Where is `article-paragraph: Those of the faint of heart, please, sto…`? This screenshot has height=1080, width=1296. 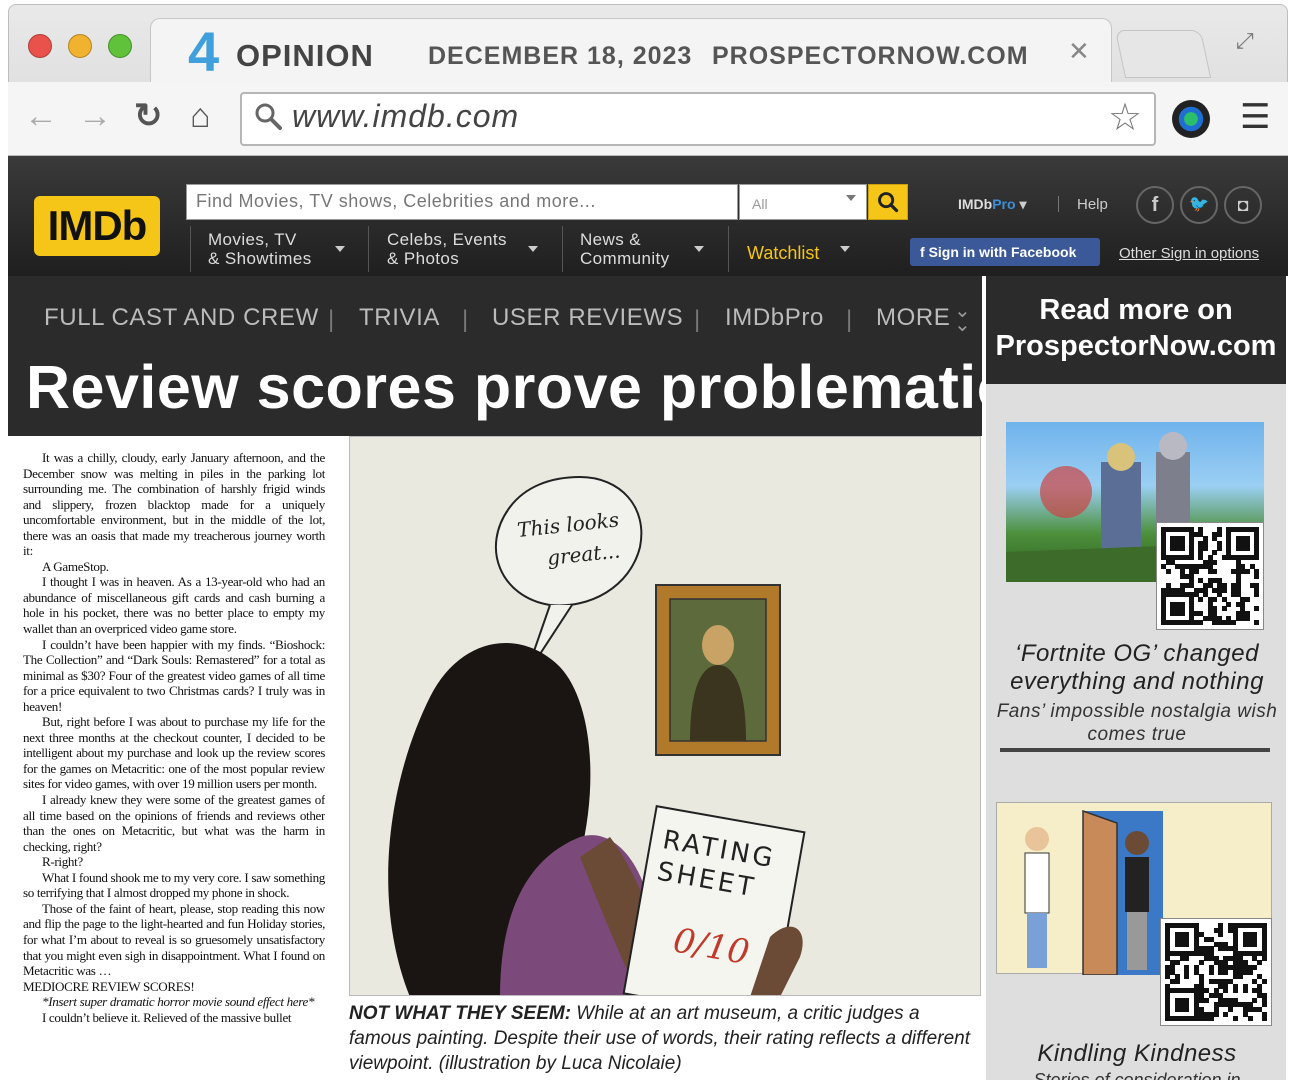
article-paragraph: Those of the faint of heart, please, sto… is located at coordinates (174, 939).